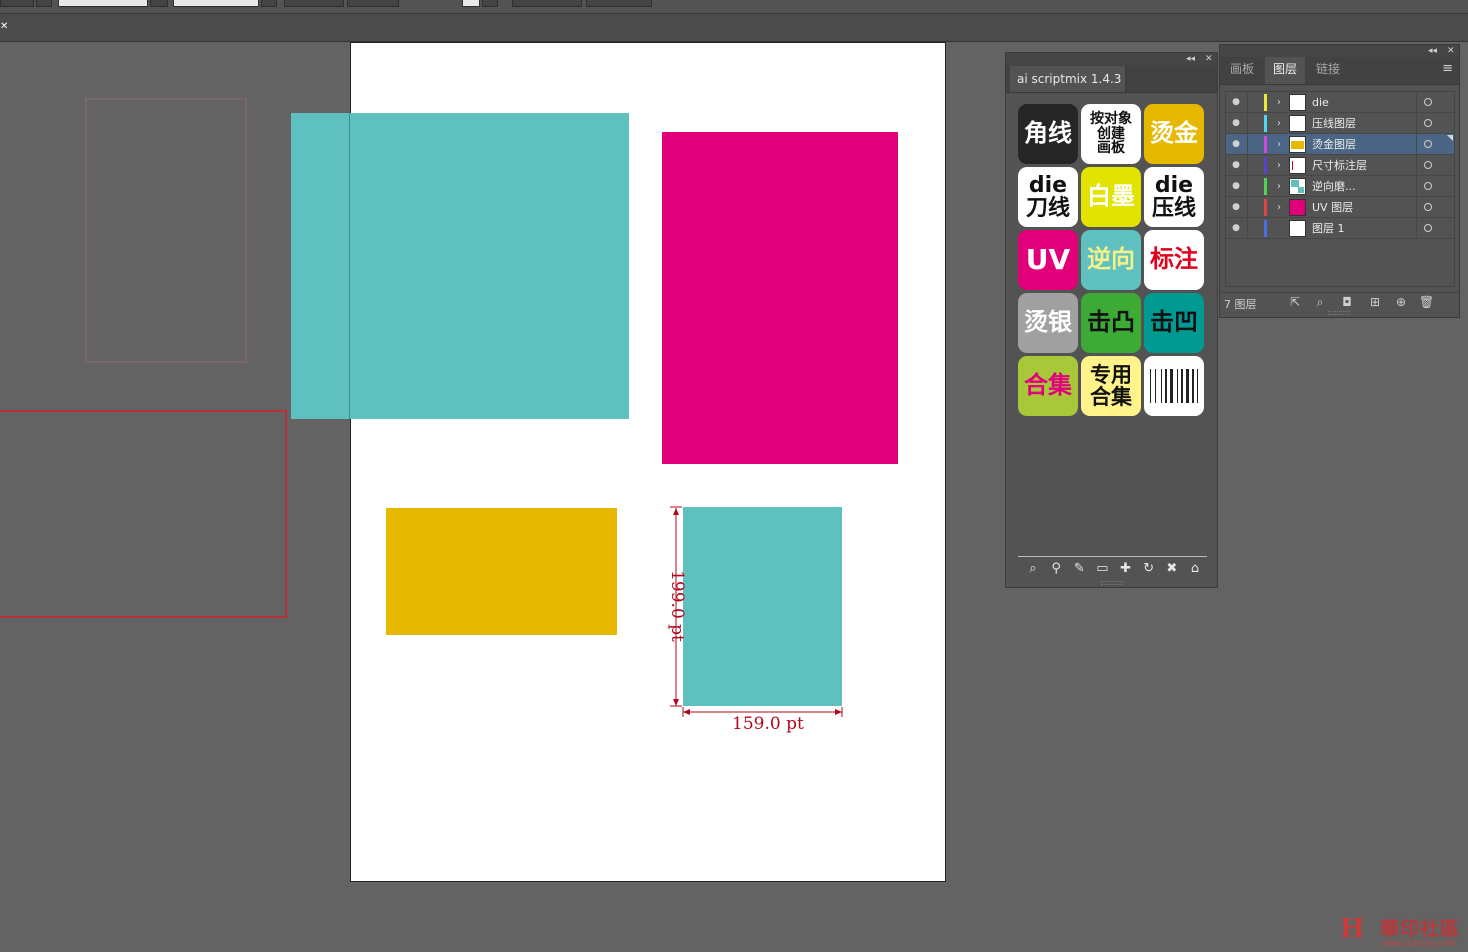 The image size is (1468, 952). Describe the element at coordinates (1358, 228) in the screenshot. I see `layer-name: 图层 1` at that location.